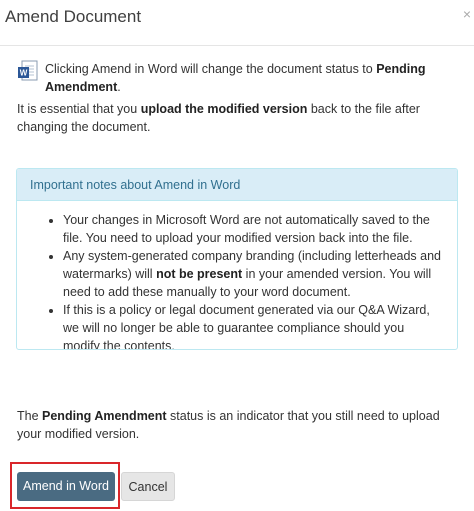 This screenshot has width=474, height=511. I want to click on close-icon: ×, so click(467, 14).